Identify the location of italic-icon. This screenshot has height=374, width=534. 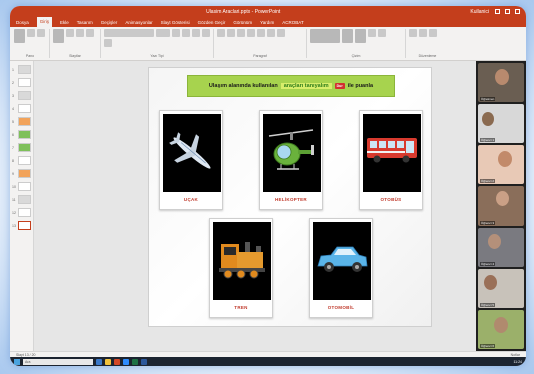
(186, 33).